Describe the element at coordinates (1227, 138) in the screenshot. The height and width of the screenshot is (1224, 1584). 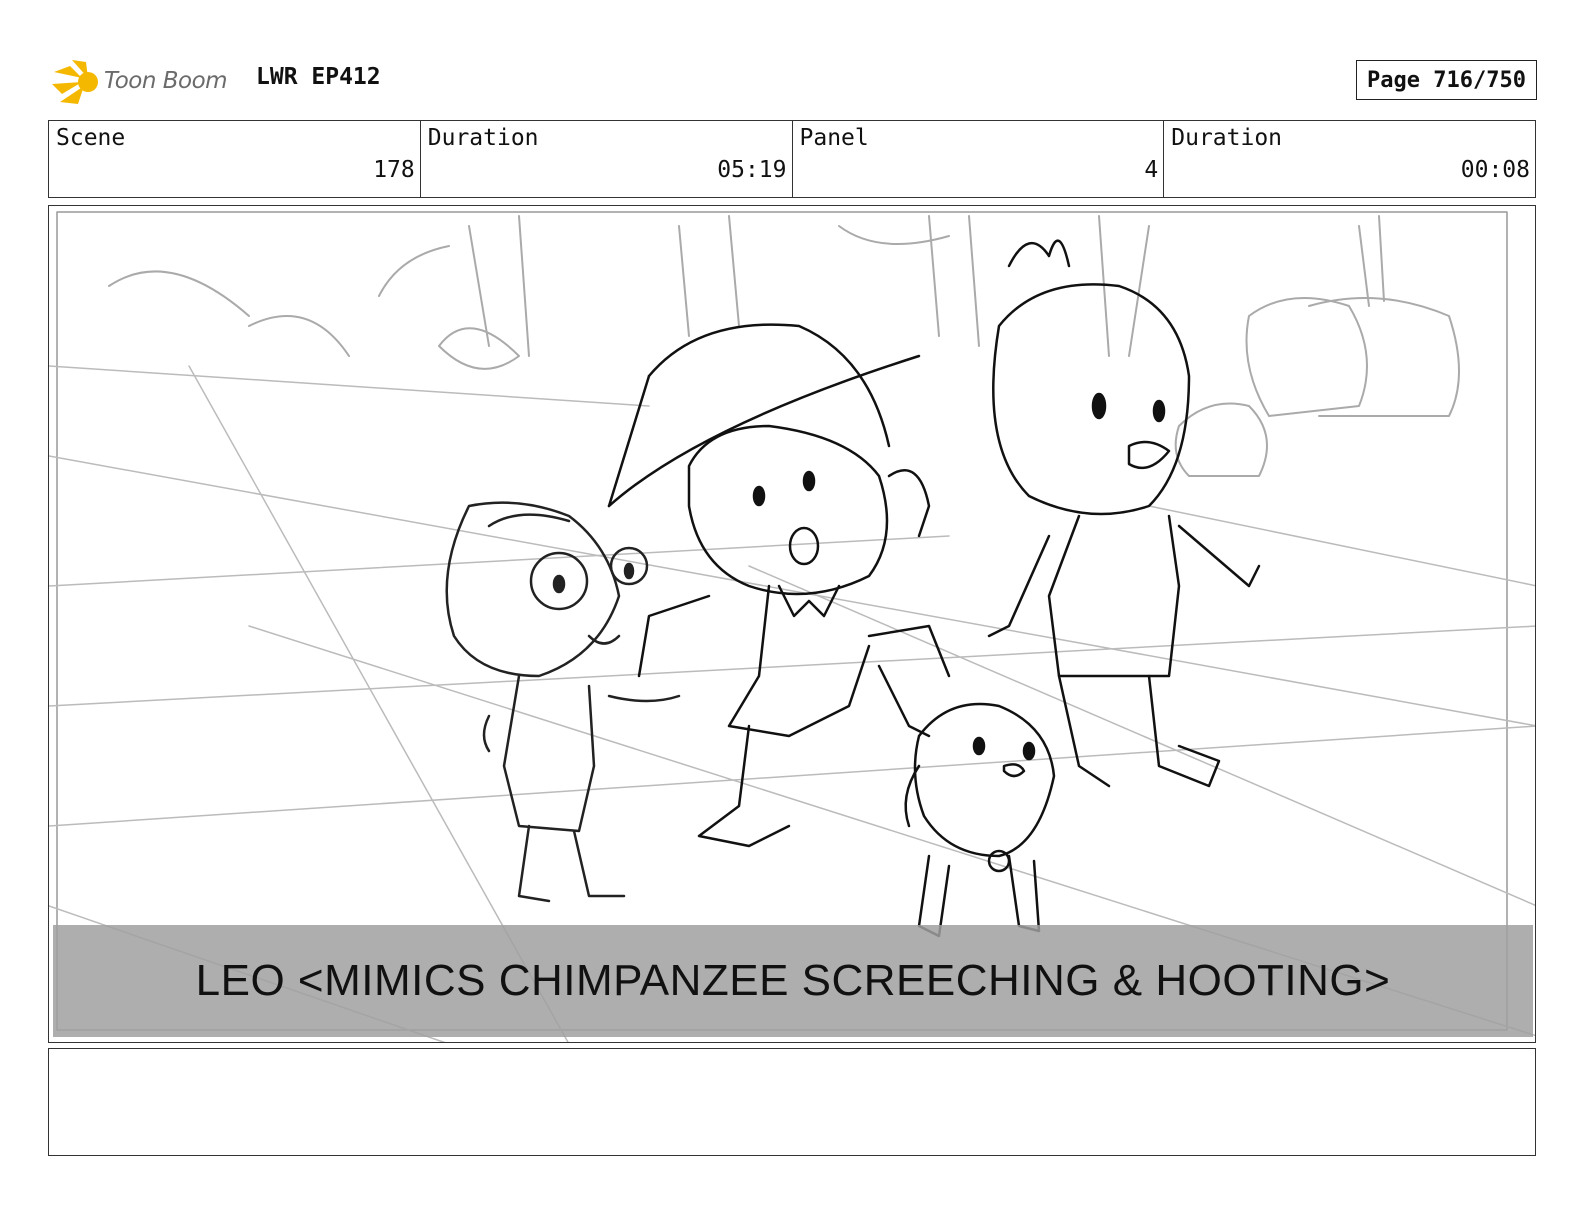
I see `panel-duration-label: Duration` at that location.